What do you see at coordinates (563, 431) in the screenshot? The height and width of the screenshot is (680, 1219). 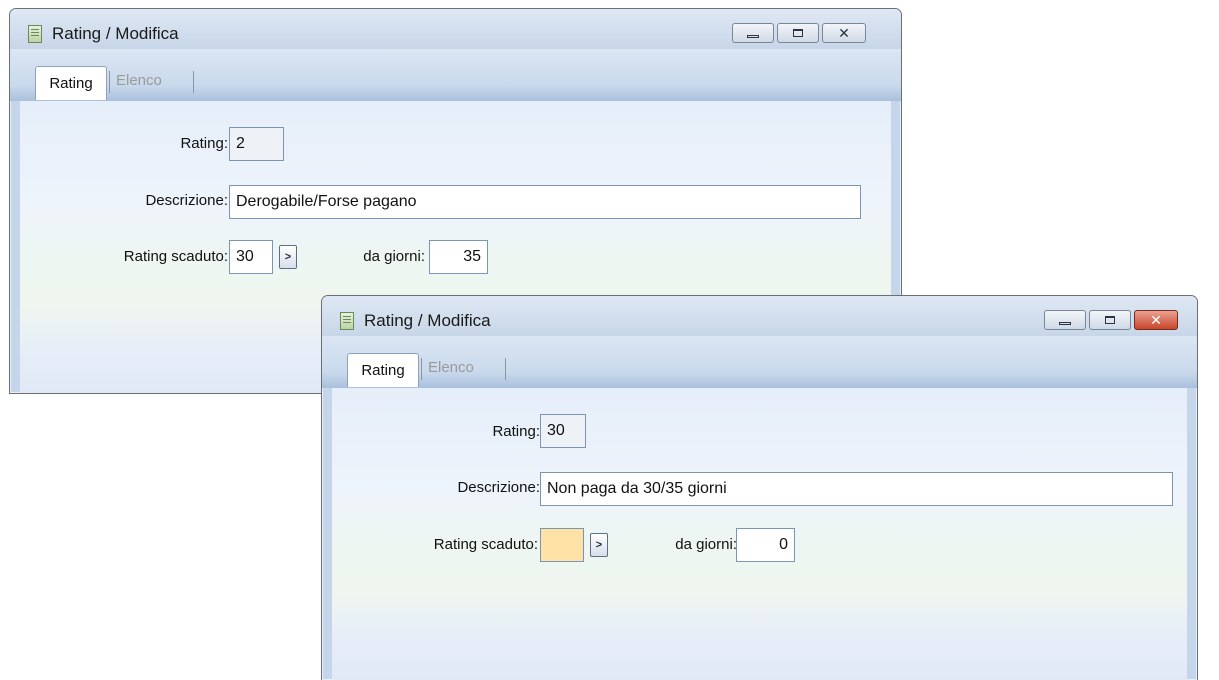 I see `rating-field: 30` at bounding box center [563, 431].